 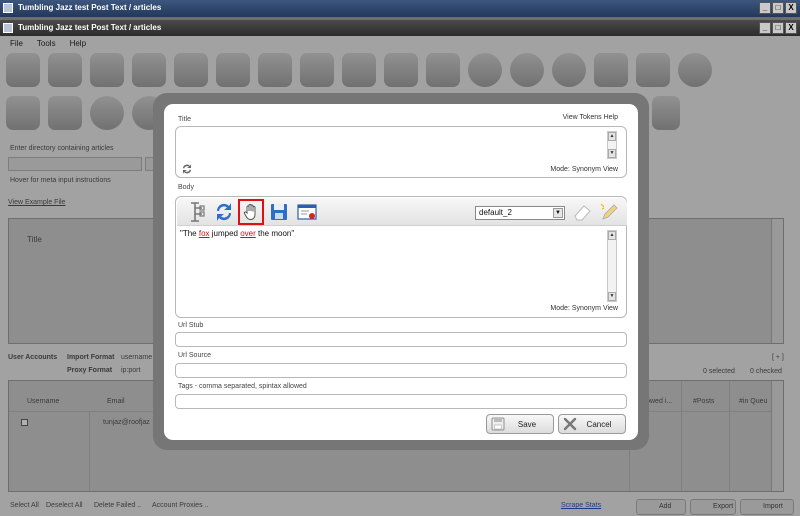 What do you see at coordinates (65, 70) in the screenshot?
I see `rss-icon` at bounding box center [65, 70].